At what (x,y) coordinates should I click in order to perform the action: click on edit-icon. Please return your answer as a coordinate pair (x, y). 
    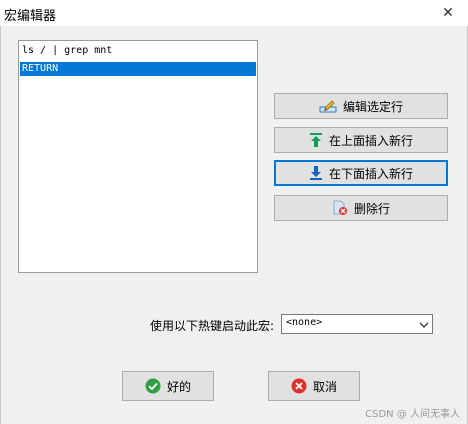
    Looking at the image, I should click on (328, 106).